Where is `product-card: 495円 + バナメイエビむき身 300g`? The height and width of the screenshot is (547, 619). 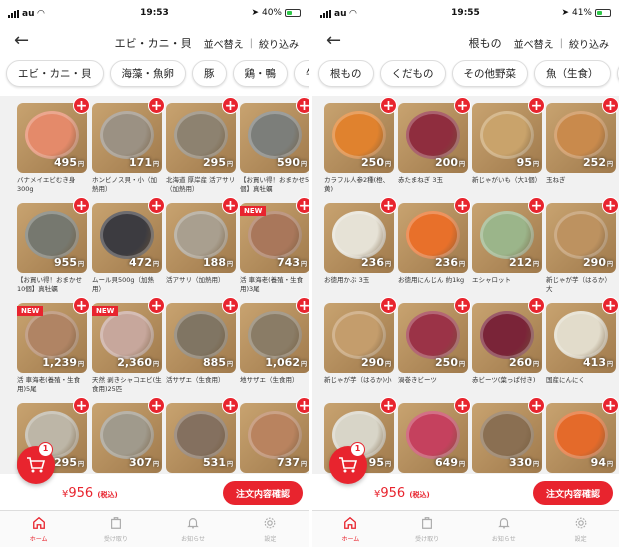
product-card: 495円 + バナメイエビむき身 300g is located at coordinates (53, 150).